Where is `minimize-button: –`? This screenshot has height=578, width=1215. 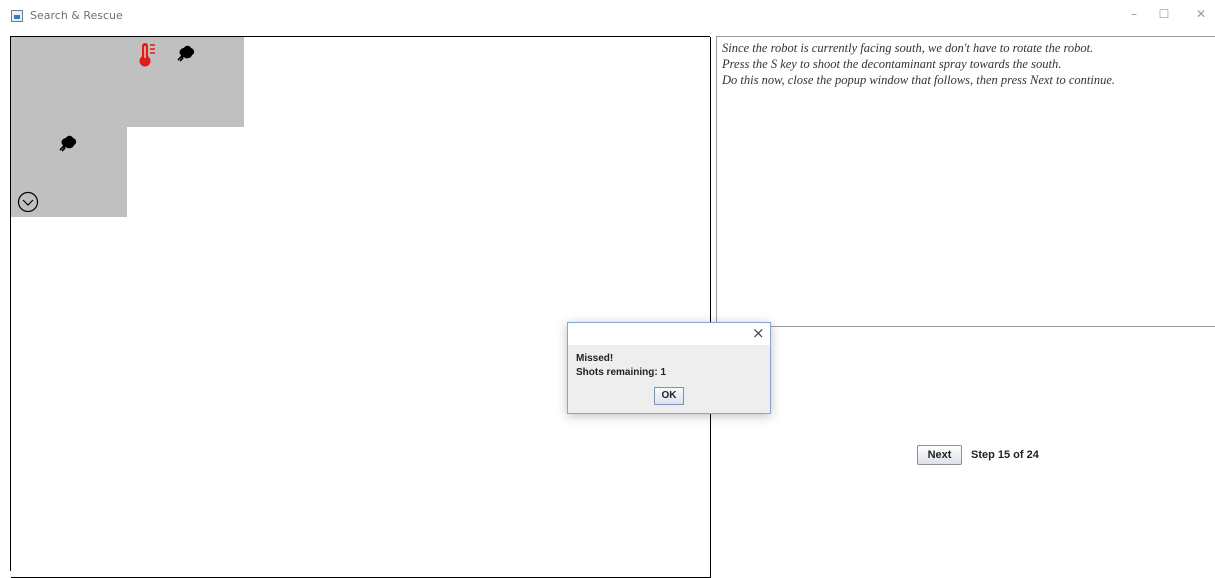 minimize-button: – is located at coordinates (1134, 14).